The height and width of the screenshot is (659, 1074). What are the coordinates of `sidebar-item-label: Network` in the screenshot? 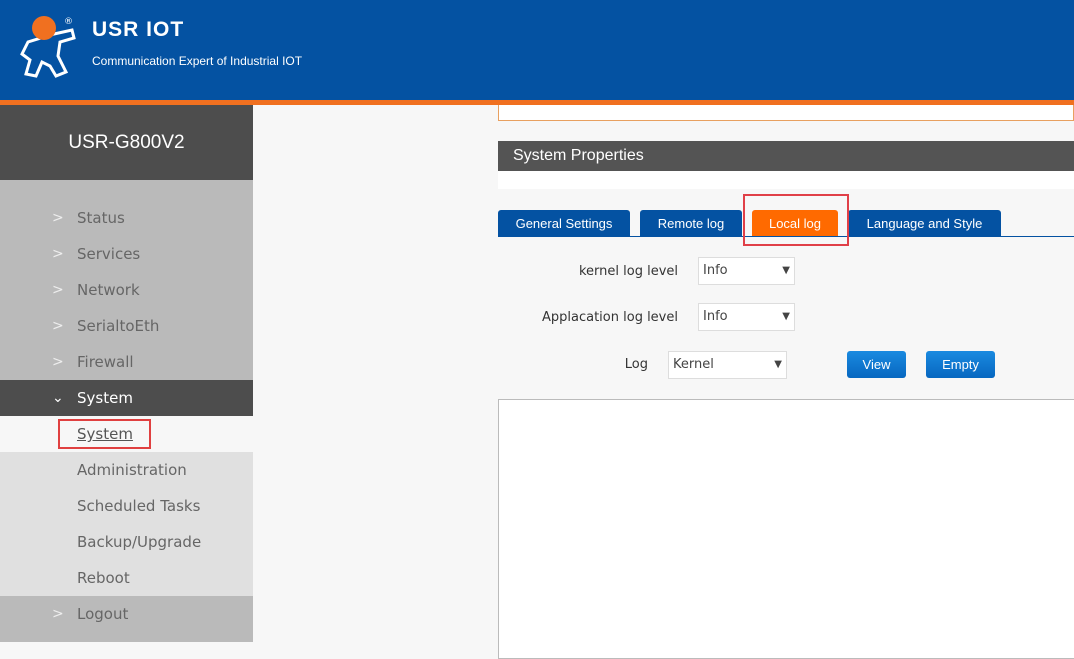 It's located at (108, 290).